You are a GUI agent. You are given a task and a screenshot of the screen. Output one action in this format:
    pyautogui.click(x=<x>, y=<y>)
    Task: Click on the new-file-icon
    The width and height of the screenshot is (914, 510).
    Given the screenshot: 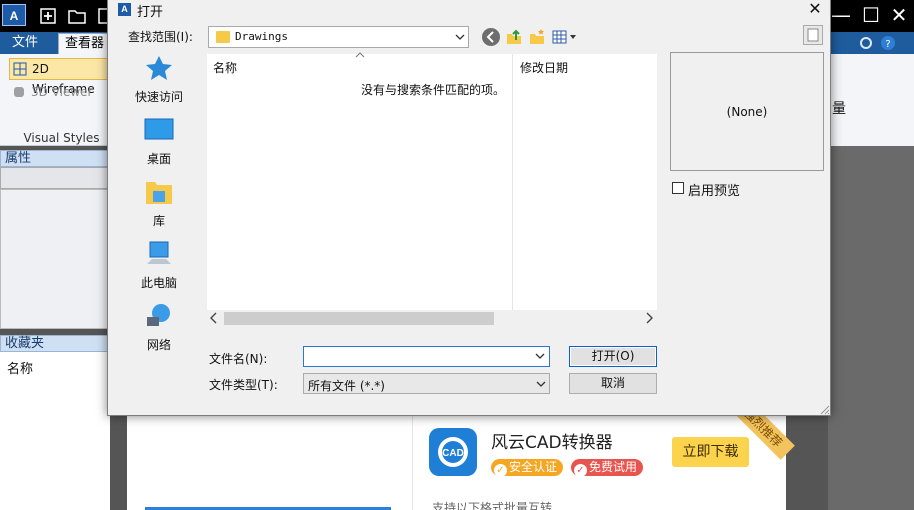 What is the action you would take?
    pyautogui.click(x=48, y=16)
    